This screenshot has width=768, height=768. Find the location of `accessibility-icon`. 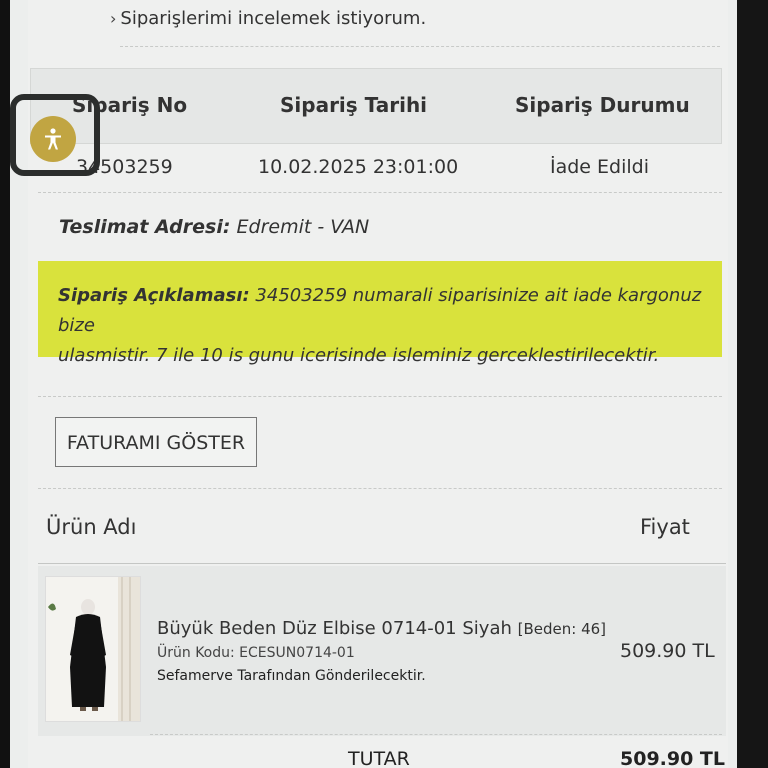

accessibility-icon is located at coordinates (53, 139).